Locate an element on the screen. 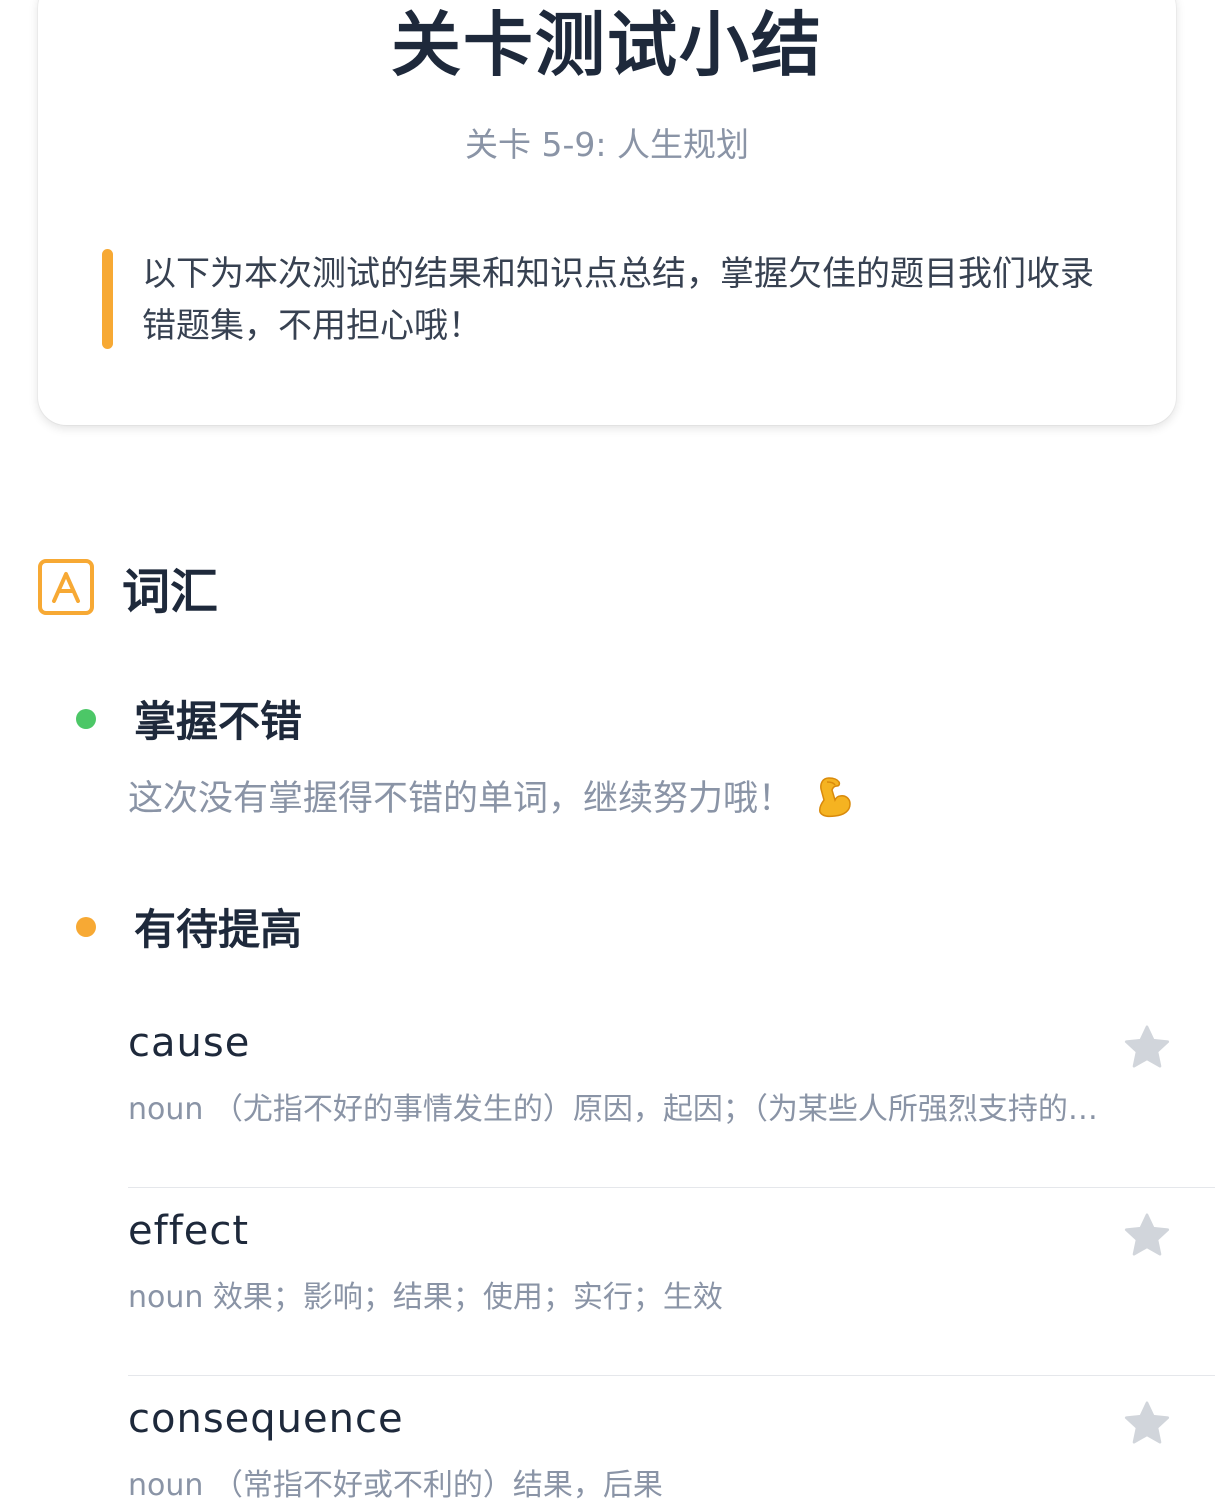 This screenshot has height=1510, width=1215. good-mastery-title: 掌握不错 is located at coordinates (218, 721).